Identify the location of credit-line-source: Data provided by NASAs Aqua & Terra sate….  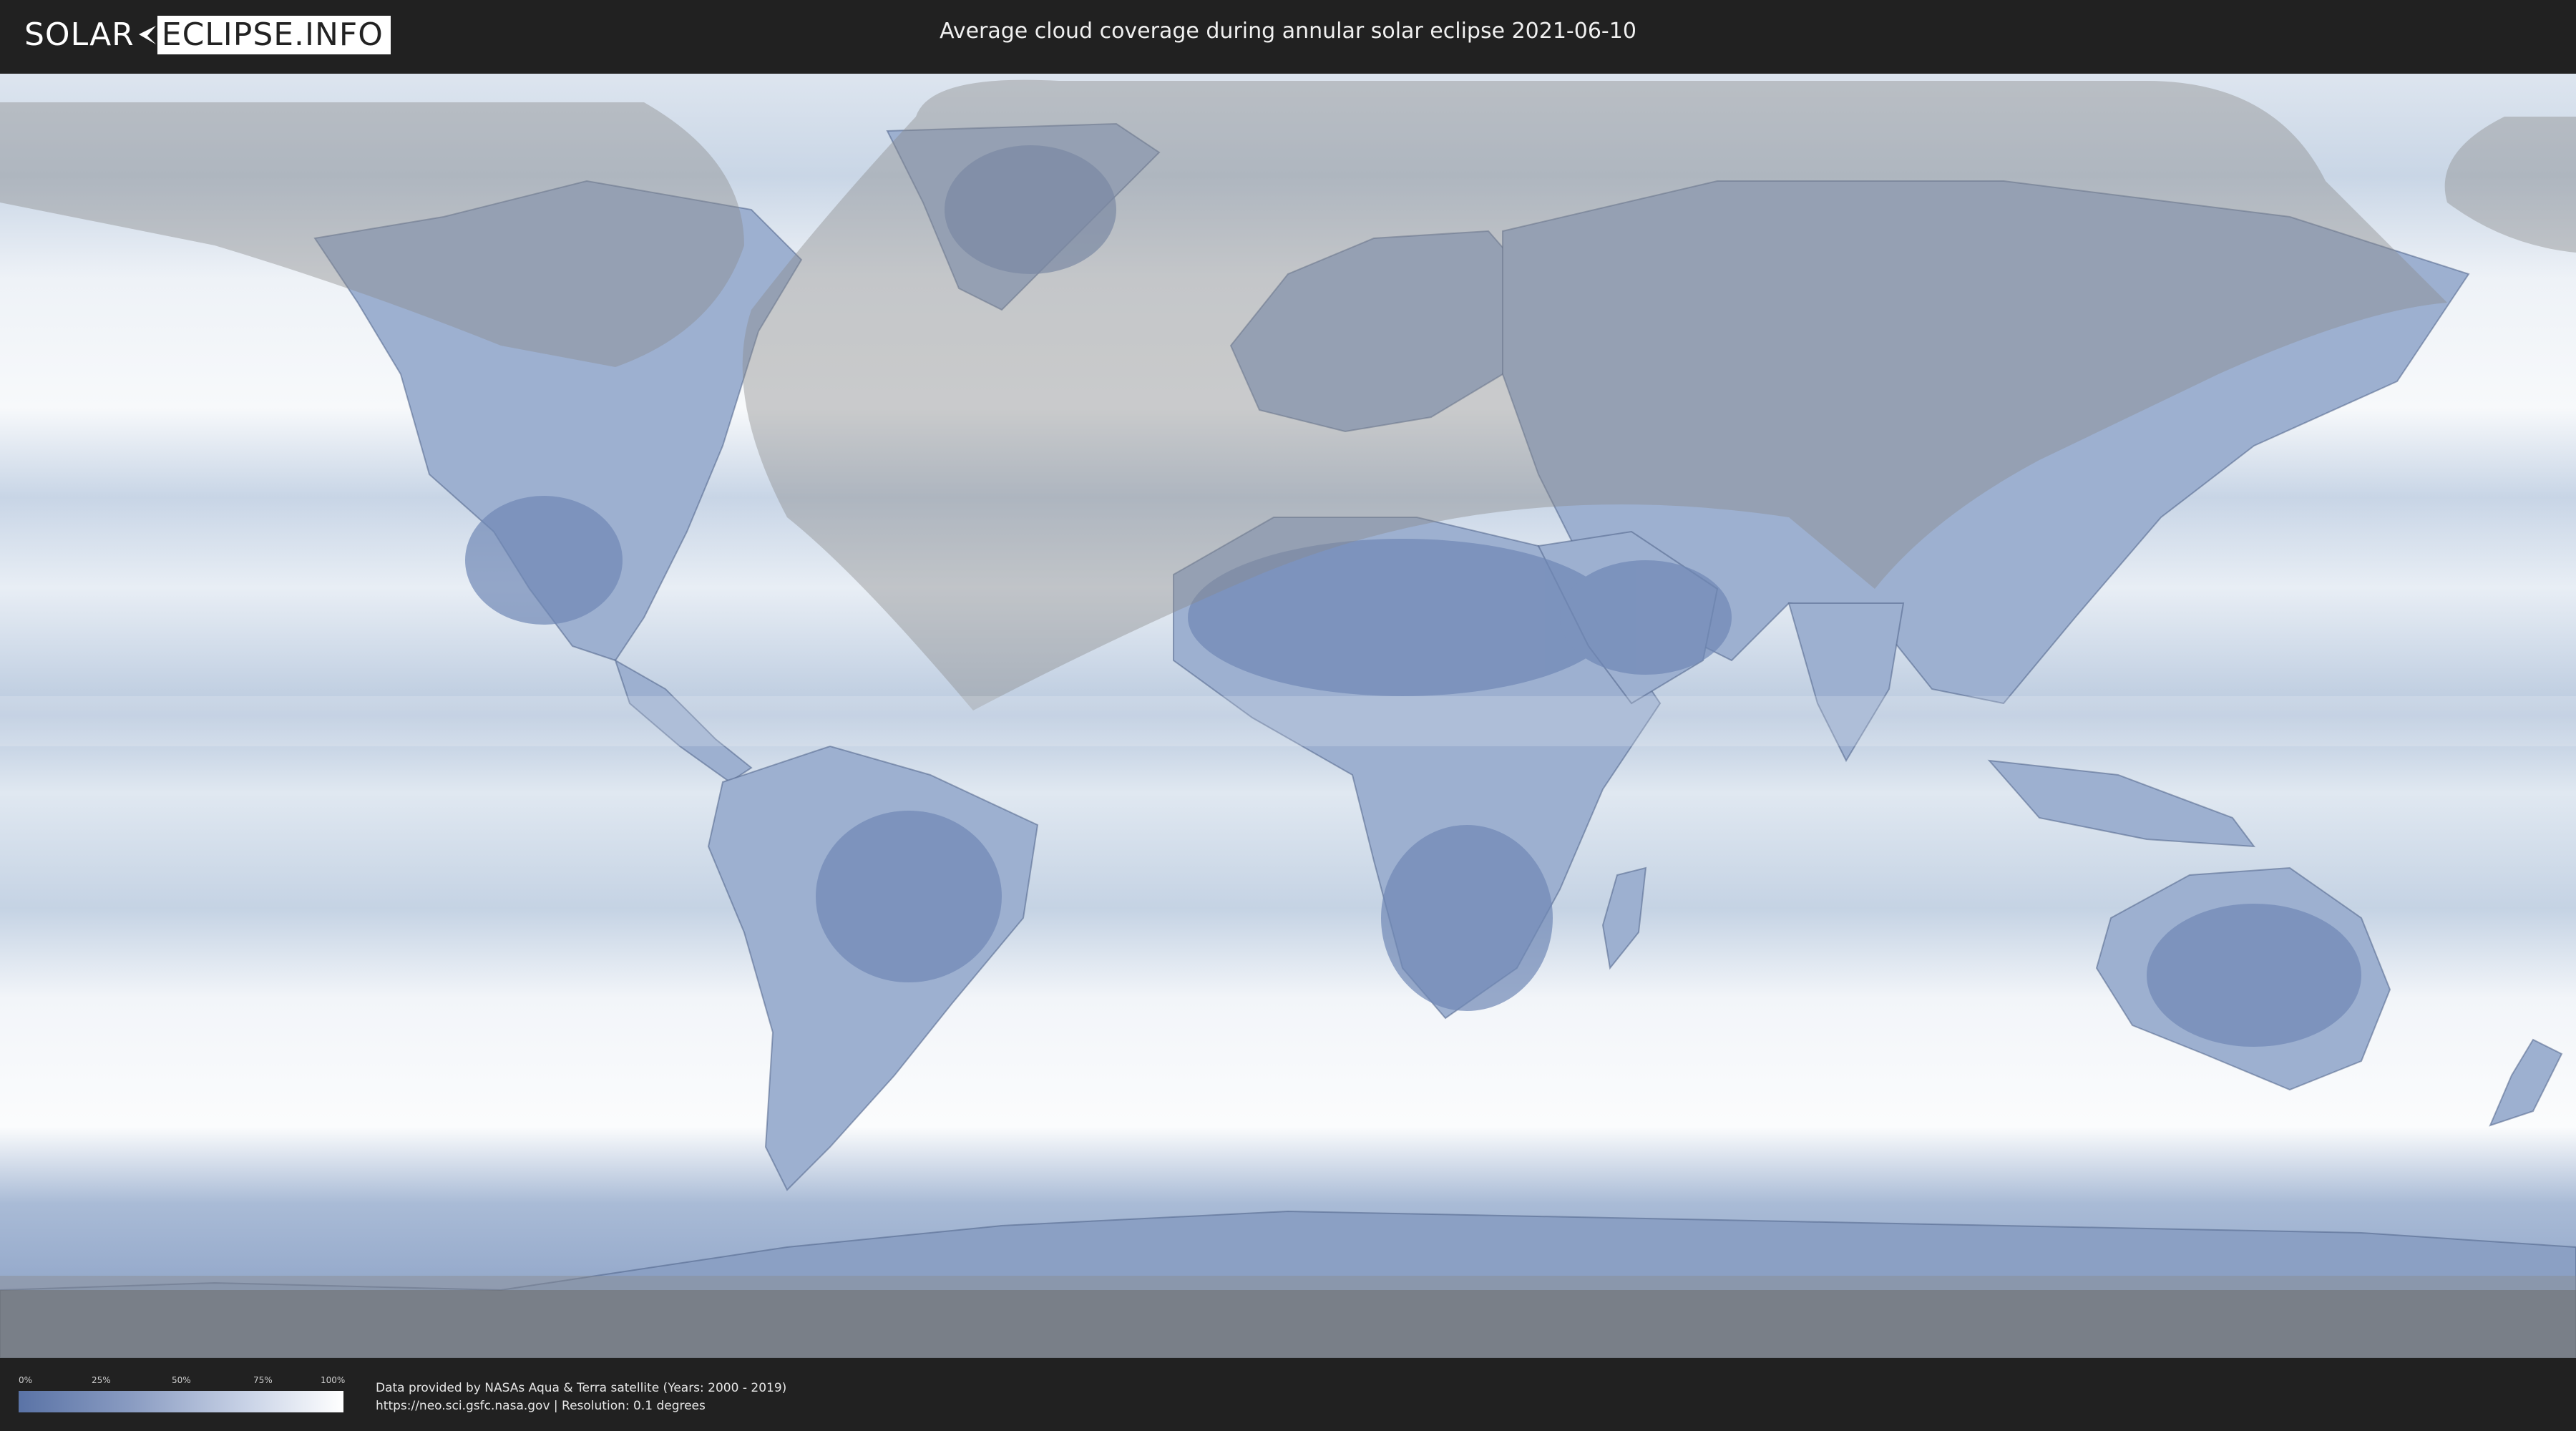
(581, 1388).